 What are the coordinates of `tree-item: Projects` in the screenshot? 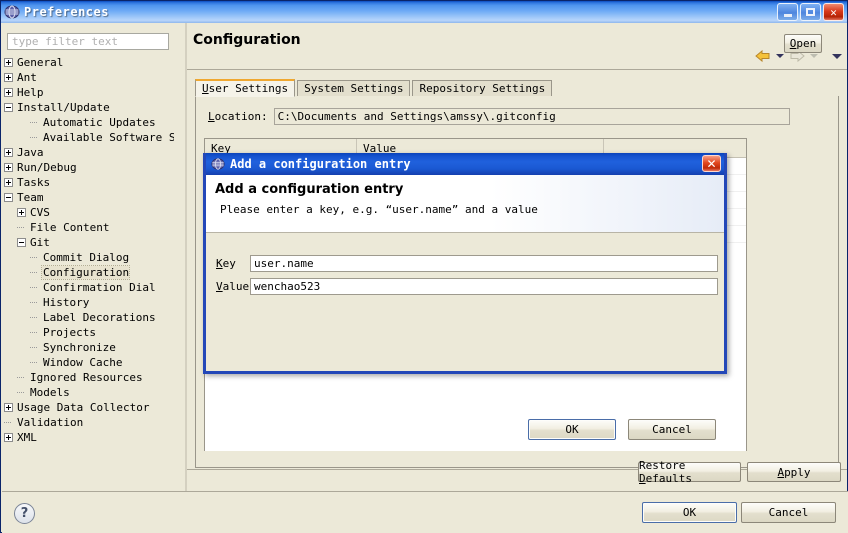 It's located at (89, 332).